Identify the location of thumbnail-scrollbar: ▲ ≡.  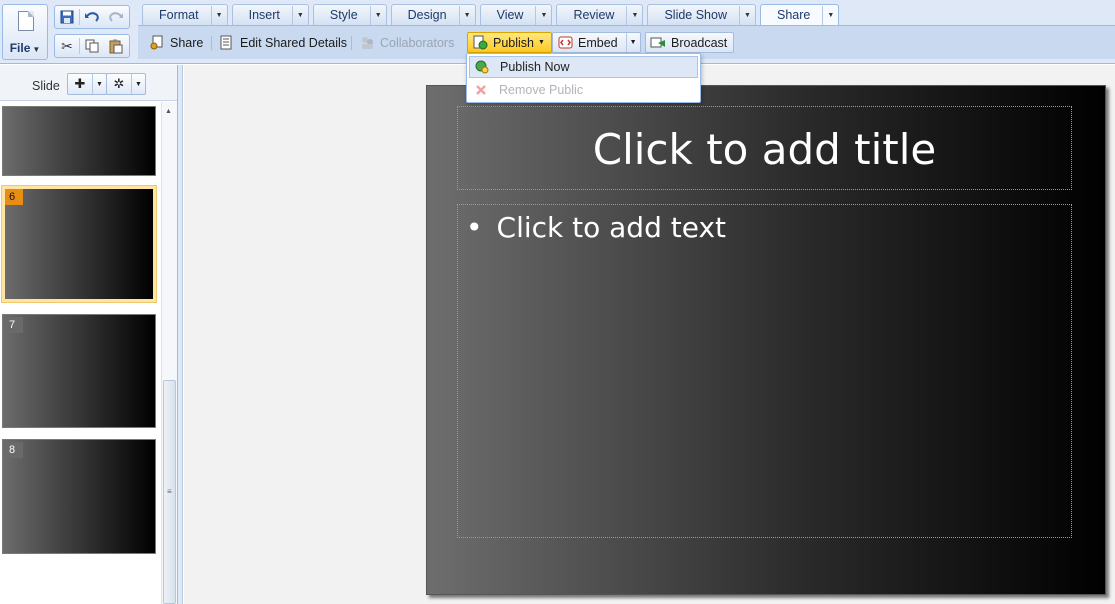
(169, 353).